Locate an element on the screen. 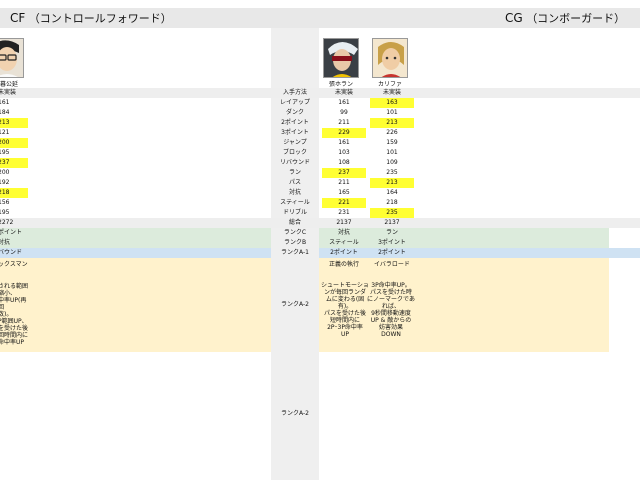 The height and width of the screenshot is (480, 640). stat-label: スティール is located at coordinates (295, 202).